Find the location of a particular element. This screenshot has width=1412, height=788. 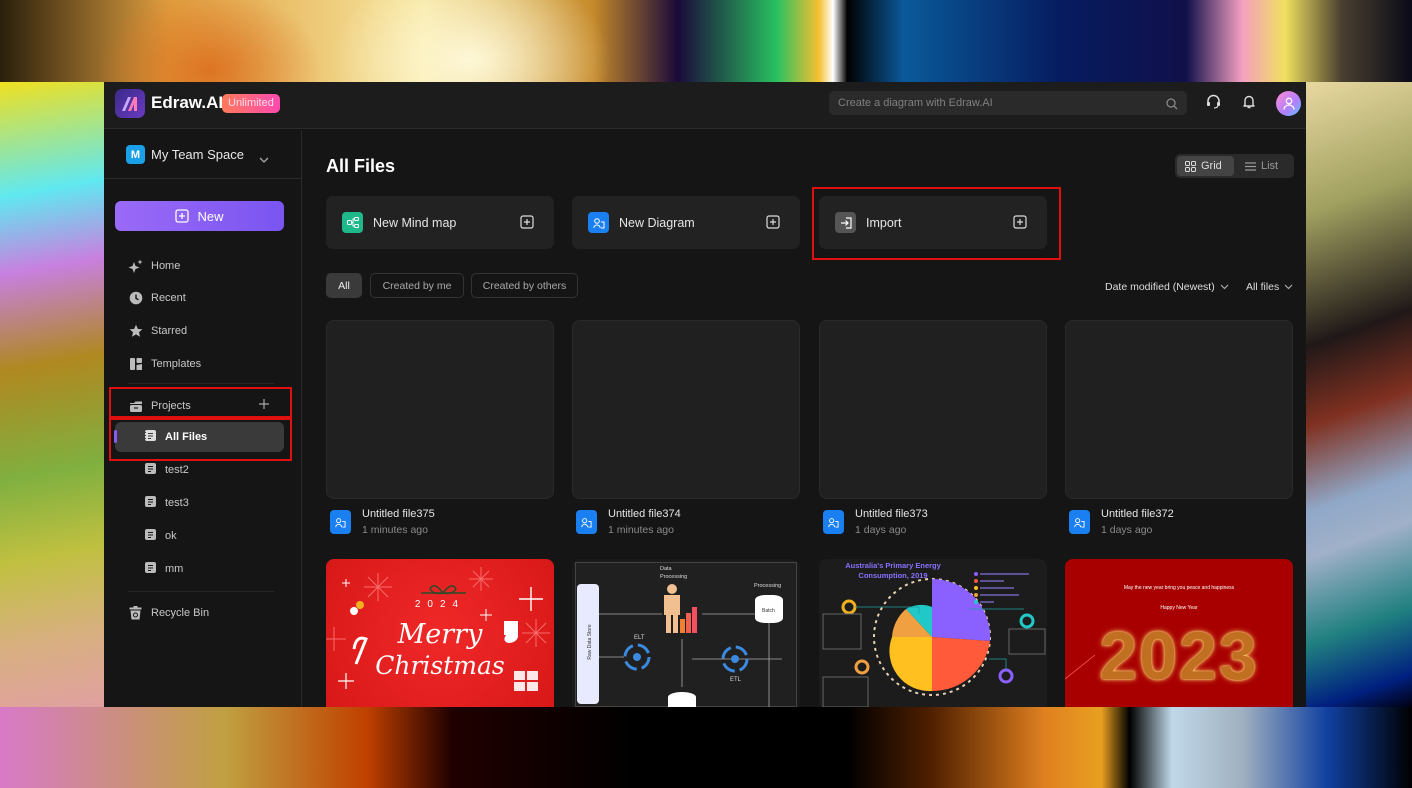

sidebar-item-home: Home is located at coordinates (154, 266).